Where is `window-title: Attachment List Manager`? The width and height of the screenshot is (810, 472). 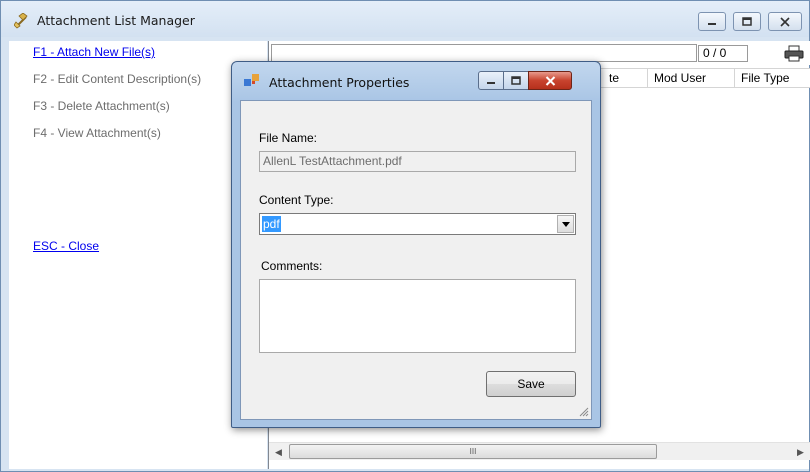
window-title: Attachment List Manager is located at coordinates (116, 20).